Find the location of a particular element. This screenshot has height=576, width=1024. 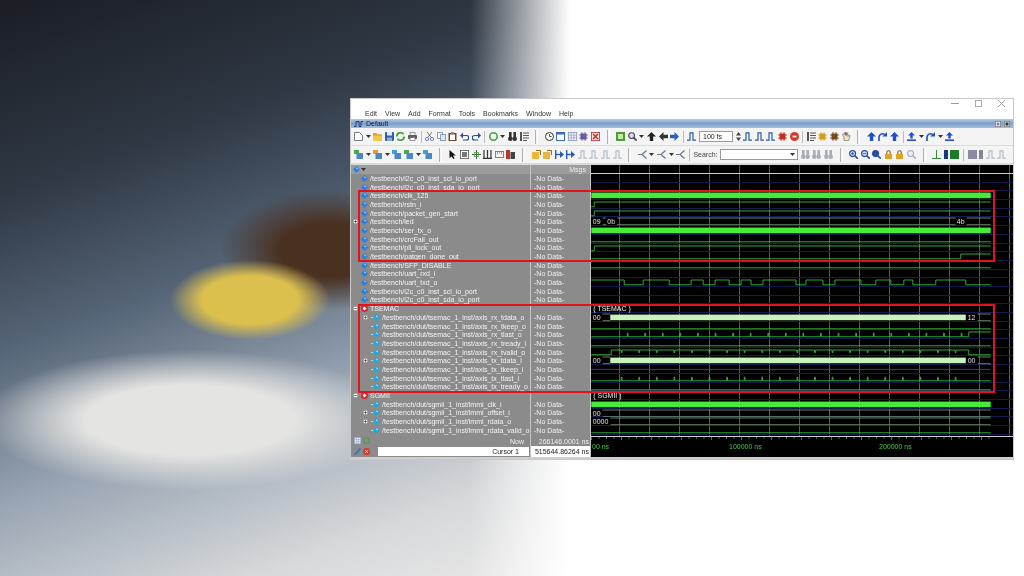

bar-icon is located at coordinates (945, 154).